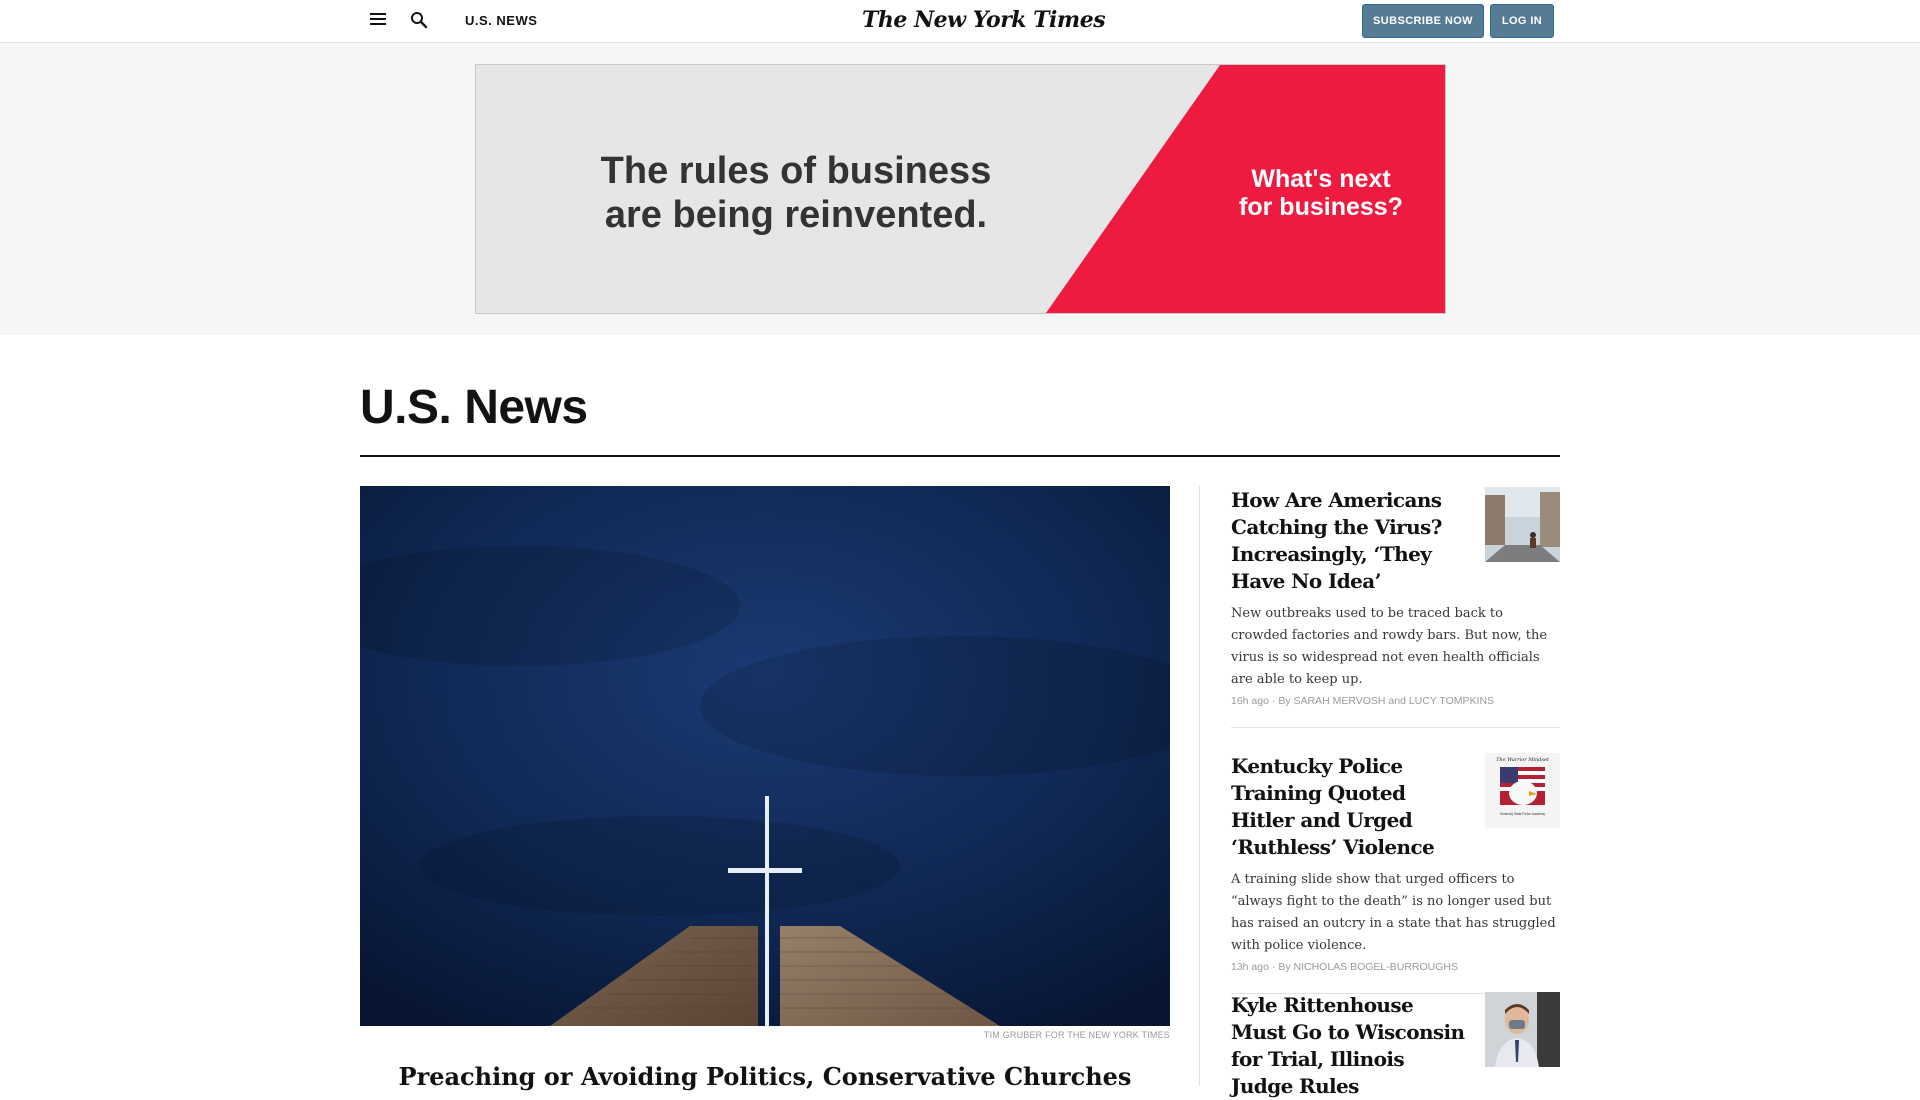 This screenshot has height=1100, width=1920. What do you see at coordinates (1199, 786) in the screenshot?
I see `column-divider` at bounding box center [1199, 786].